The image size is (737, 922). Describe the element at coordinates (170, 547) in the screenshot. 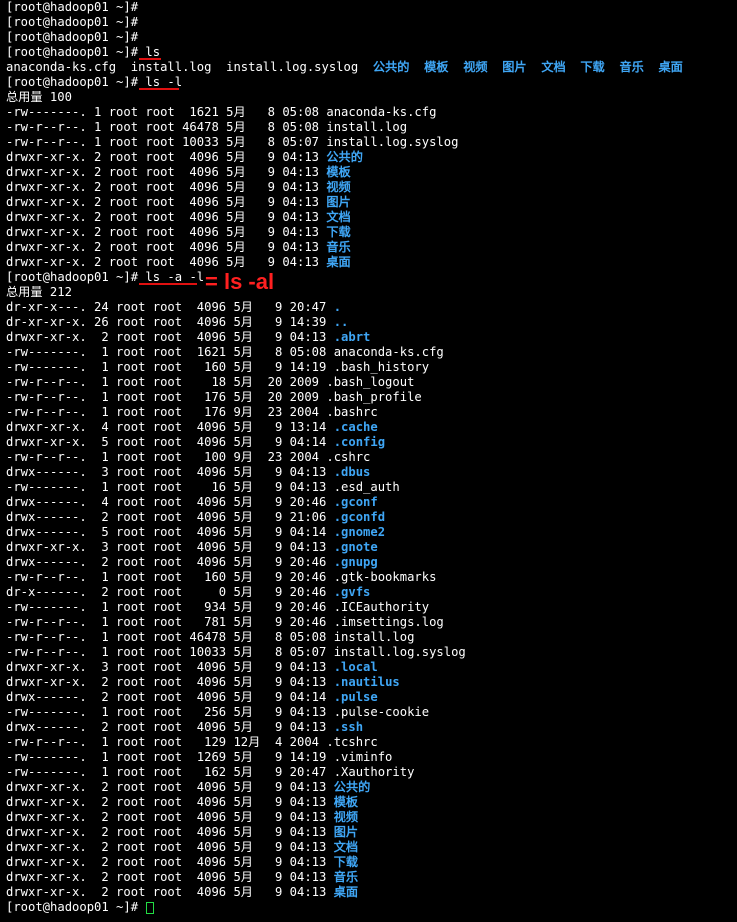

I see `line-text: drwxr-xr-x. 3 root root 4096 5月 9 04:13` at that location.